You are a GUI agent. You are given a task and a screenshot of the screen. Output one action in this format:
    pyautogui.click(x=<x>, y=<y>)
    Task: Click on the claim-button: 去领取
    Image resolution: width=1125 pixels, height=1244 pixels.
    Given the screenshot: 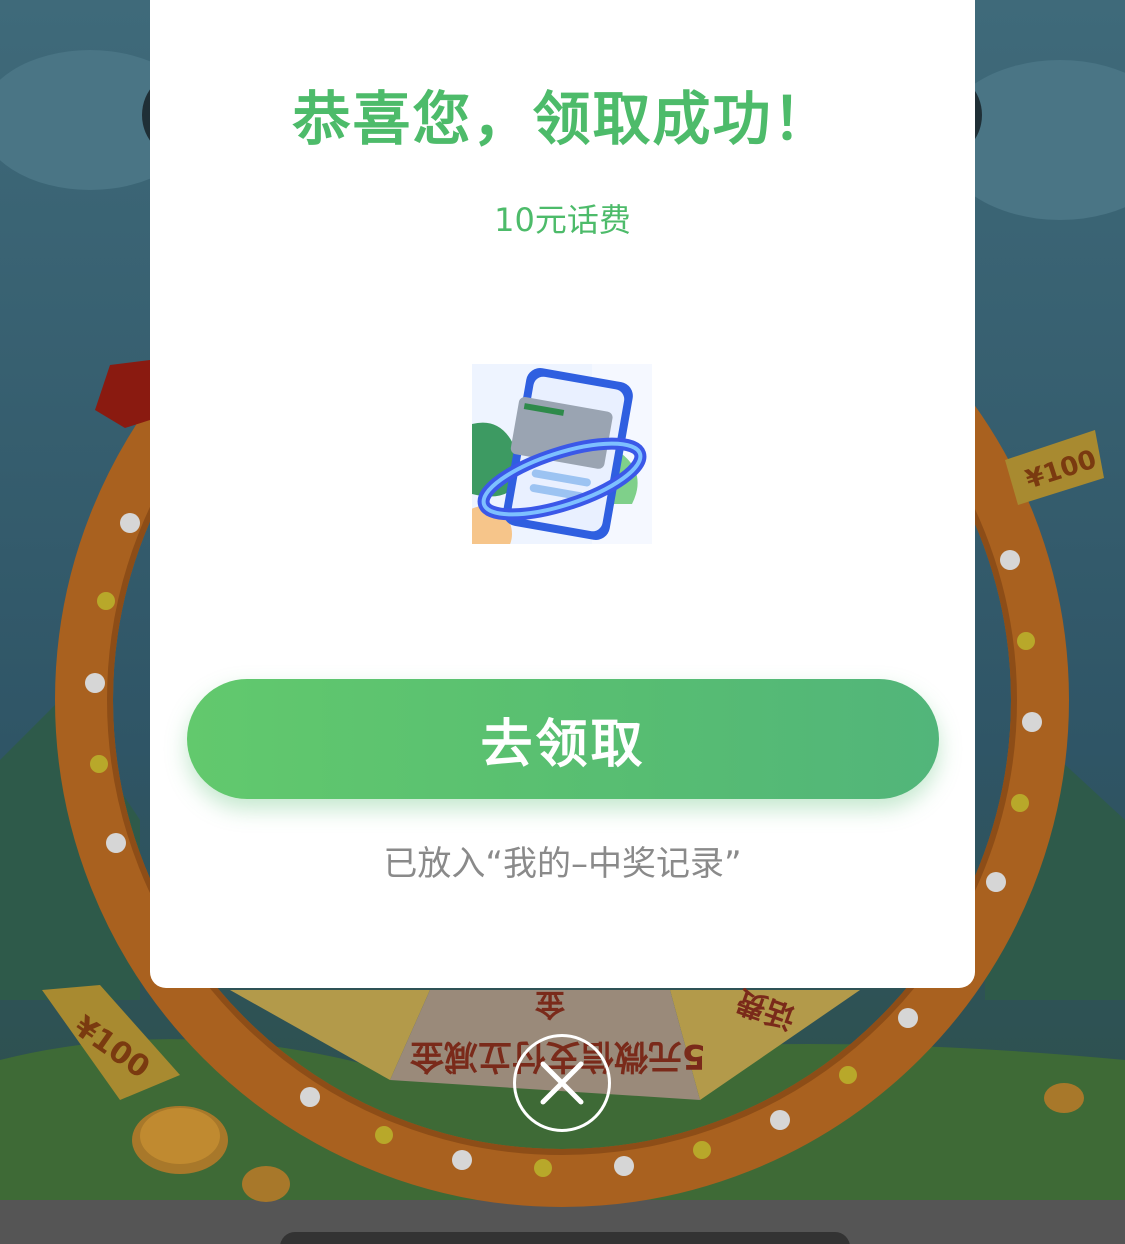 What is the action you would take?
    pyautogui.click(x=563, y=739)
    